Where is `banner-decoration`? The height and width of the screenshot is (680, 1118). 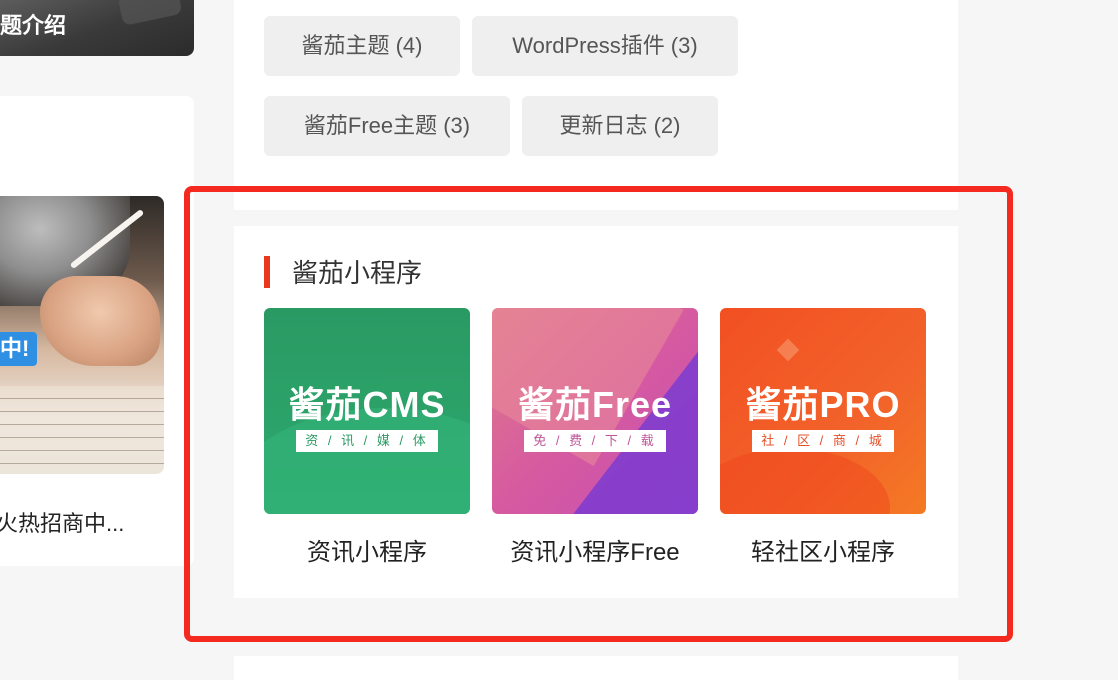
banner-decoration is located at coordinates (150, 13).